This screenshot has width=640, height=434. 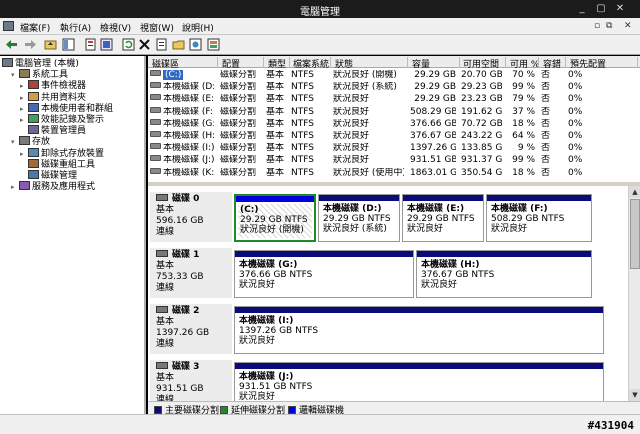 What do you see at coordinates (634, 395) in the screenshot?
I see `scroll-down-arrow-icon: ▼` at bounding box center [634, 395].